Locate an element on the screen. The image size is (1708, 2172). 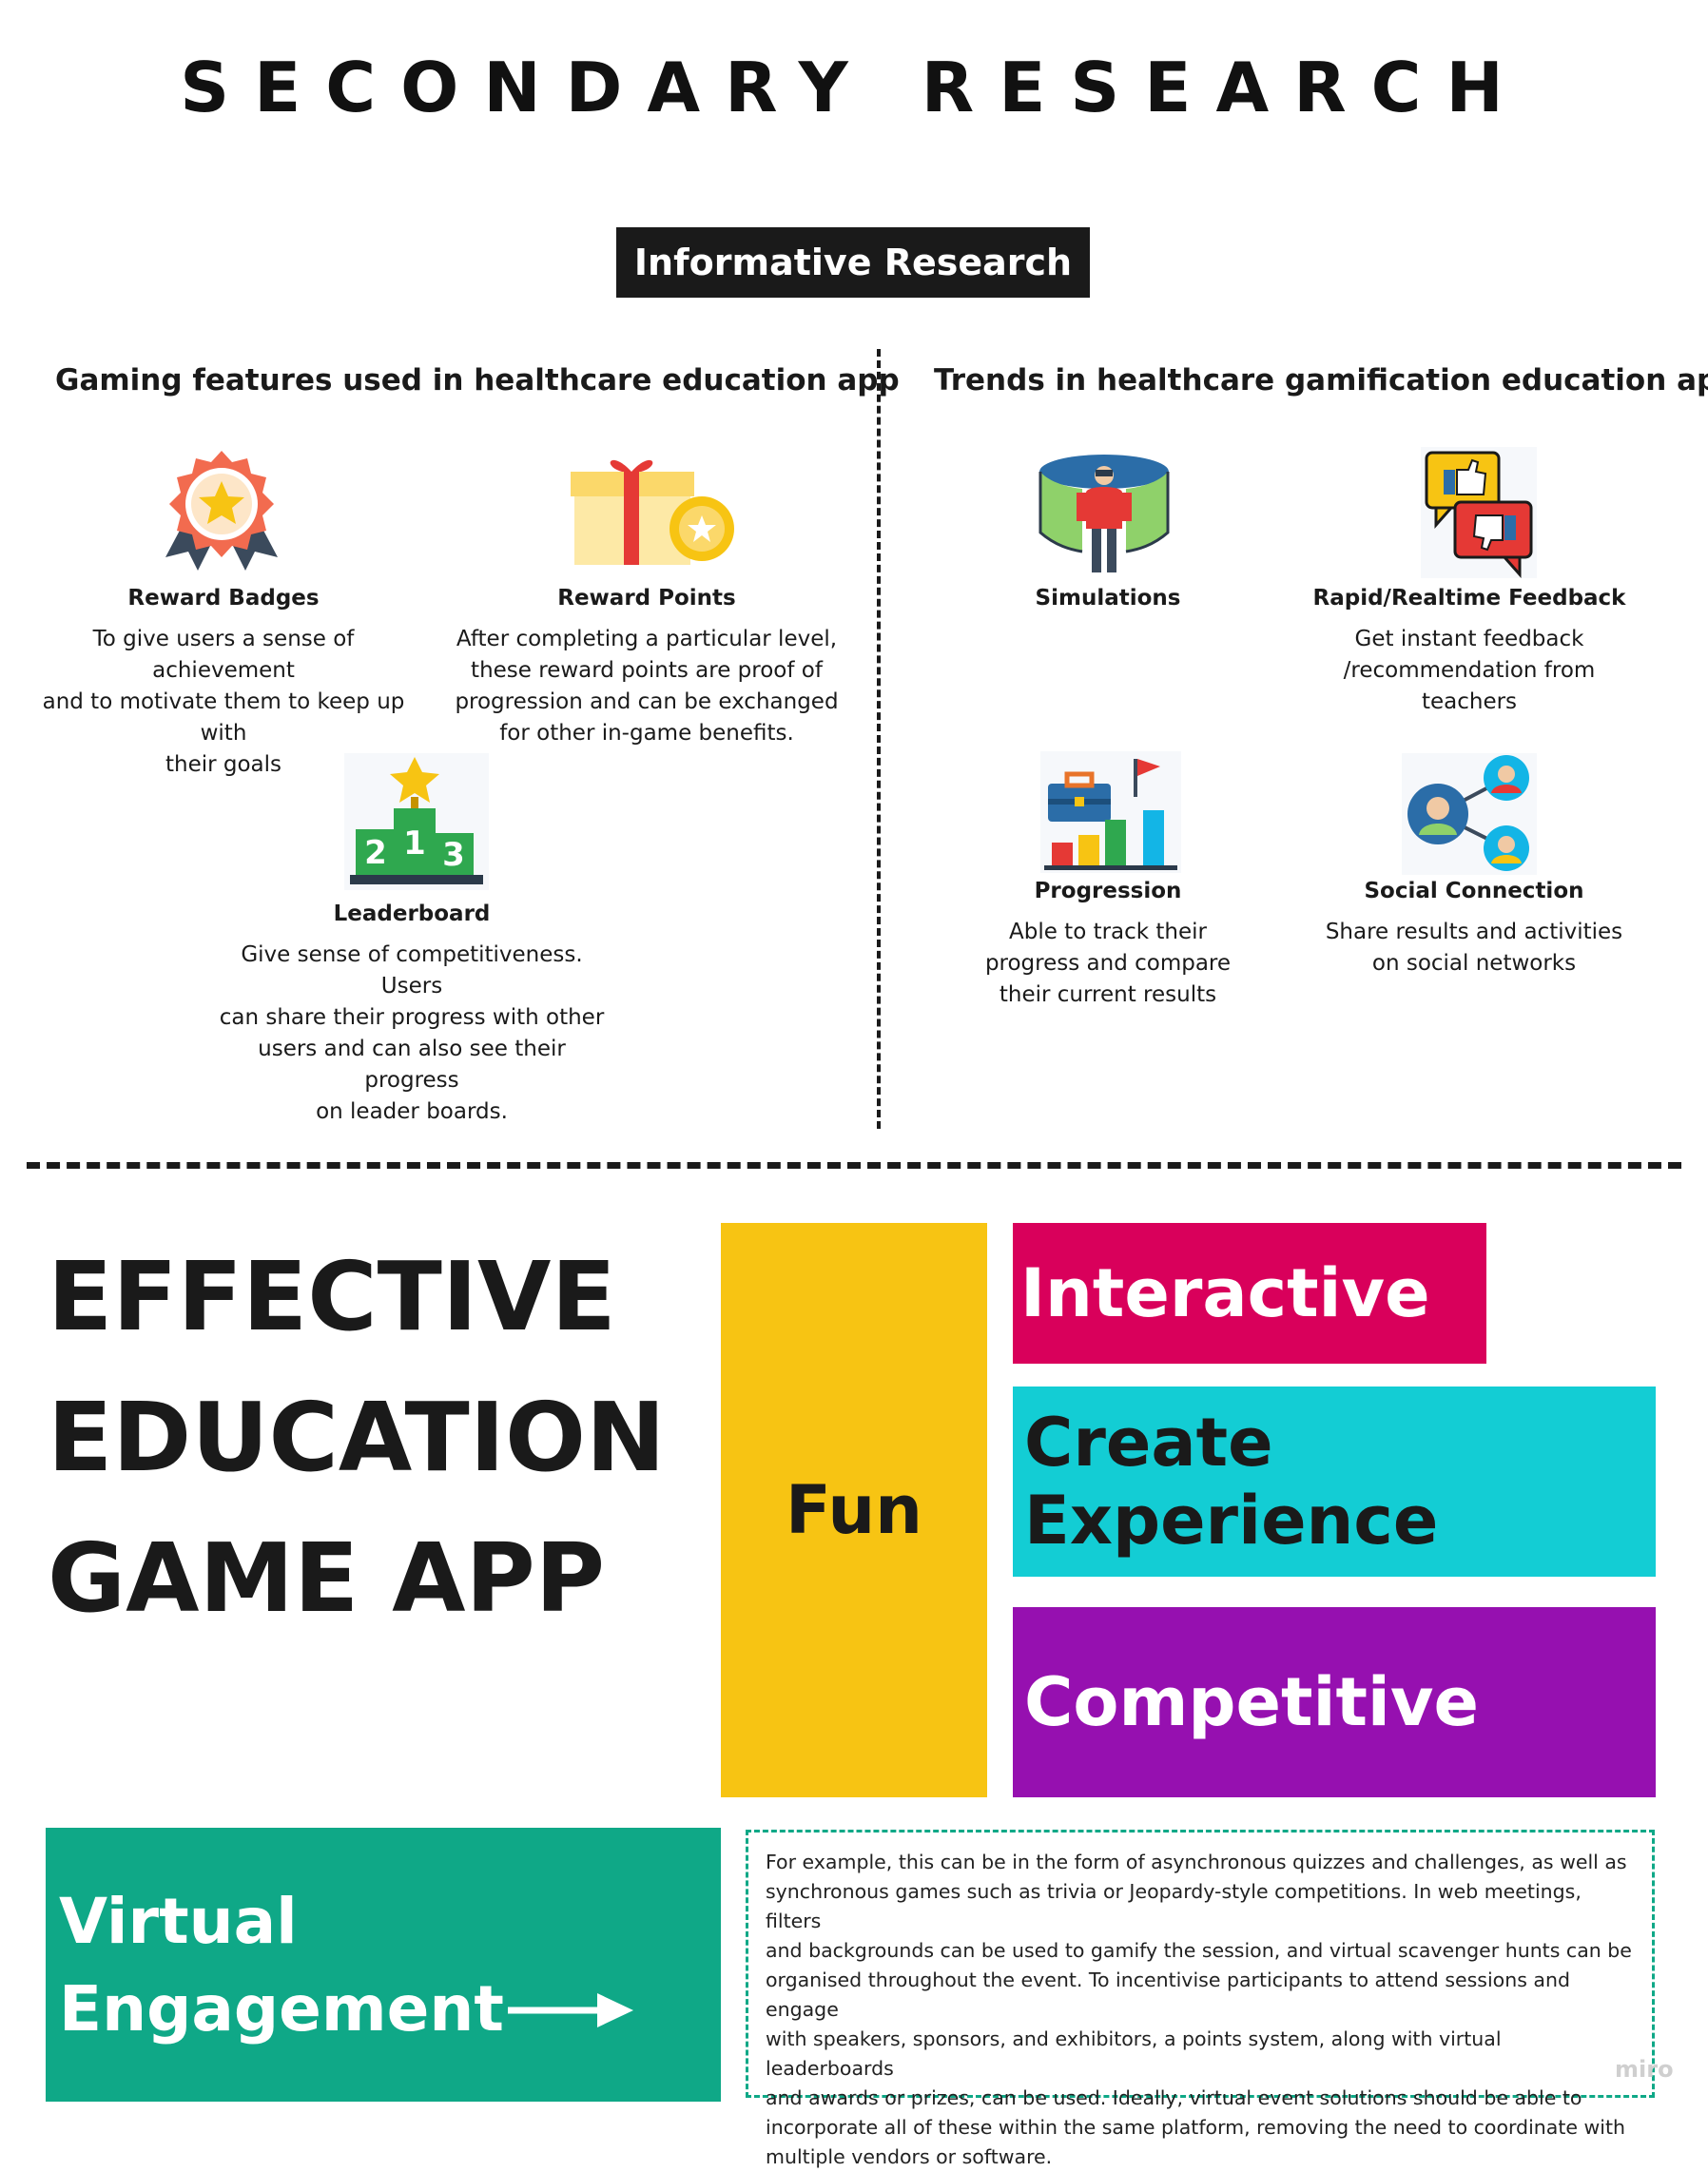
social-connection-title: Social Connection is located at coordinates (1474, 891).